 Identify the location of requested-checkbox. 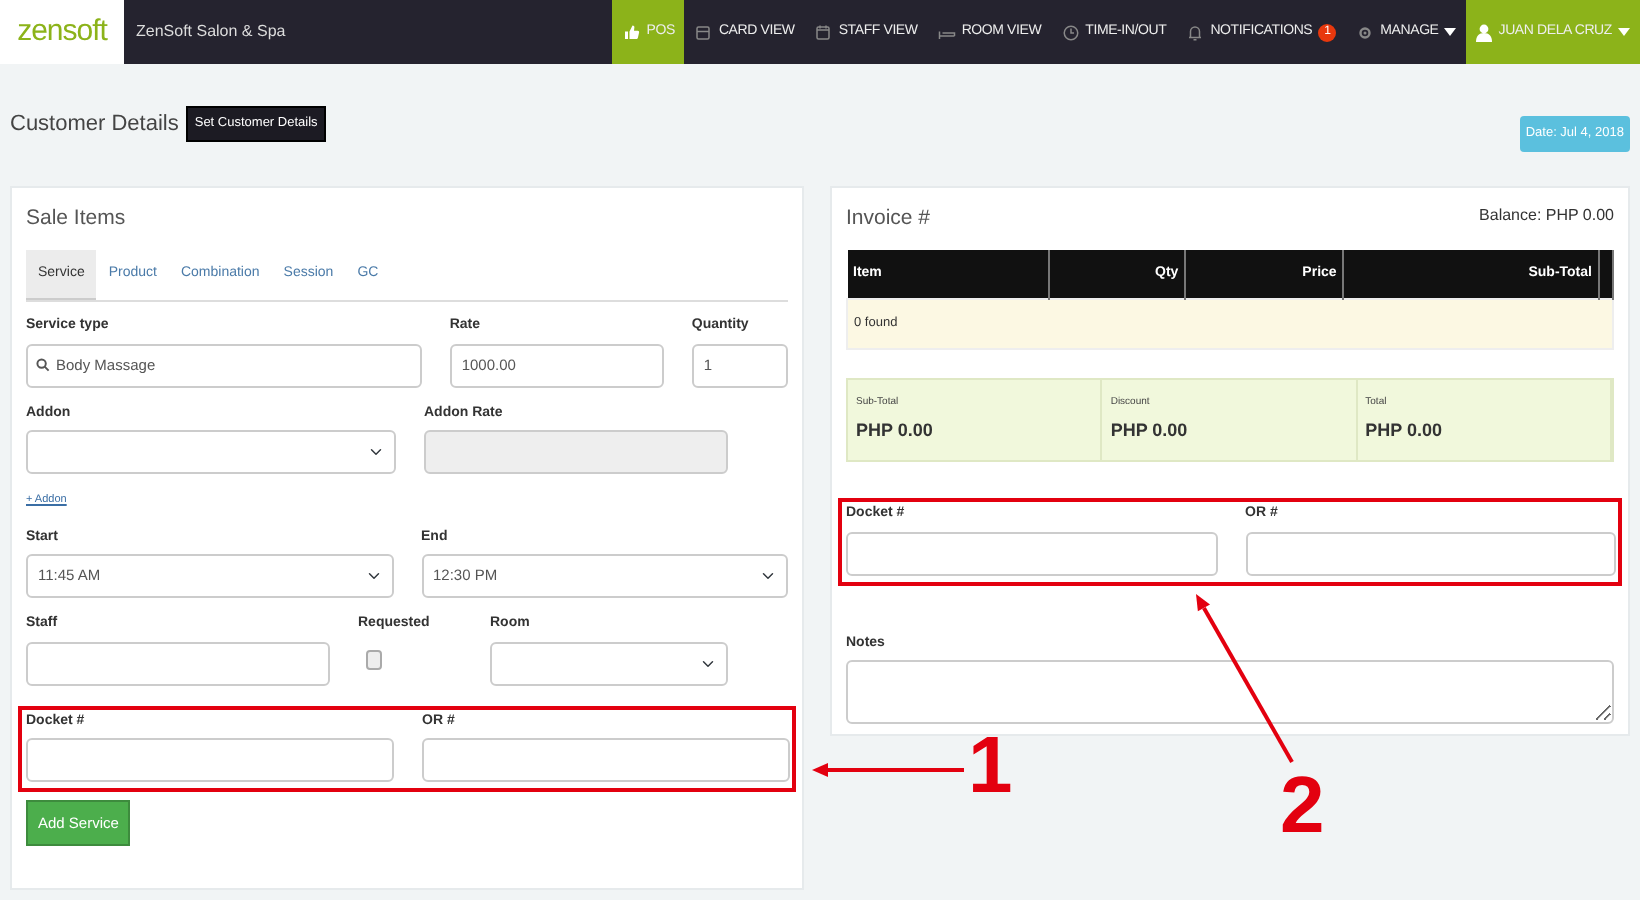
(374, 659).